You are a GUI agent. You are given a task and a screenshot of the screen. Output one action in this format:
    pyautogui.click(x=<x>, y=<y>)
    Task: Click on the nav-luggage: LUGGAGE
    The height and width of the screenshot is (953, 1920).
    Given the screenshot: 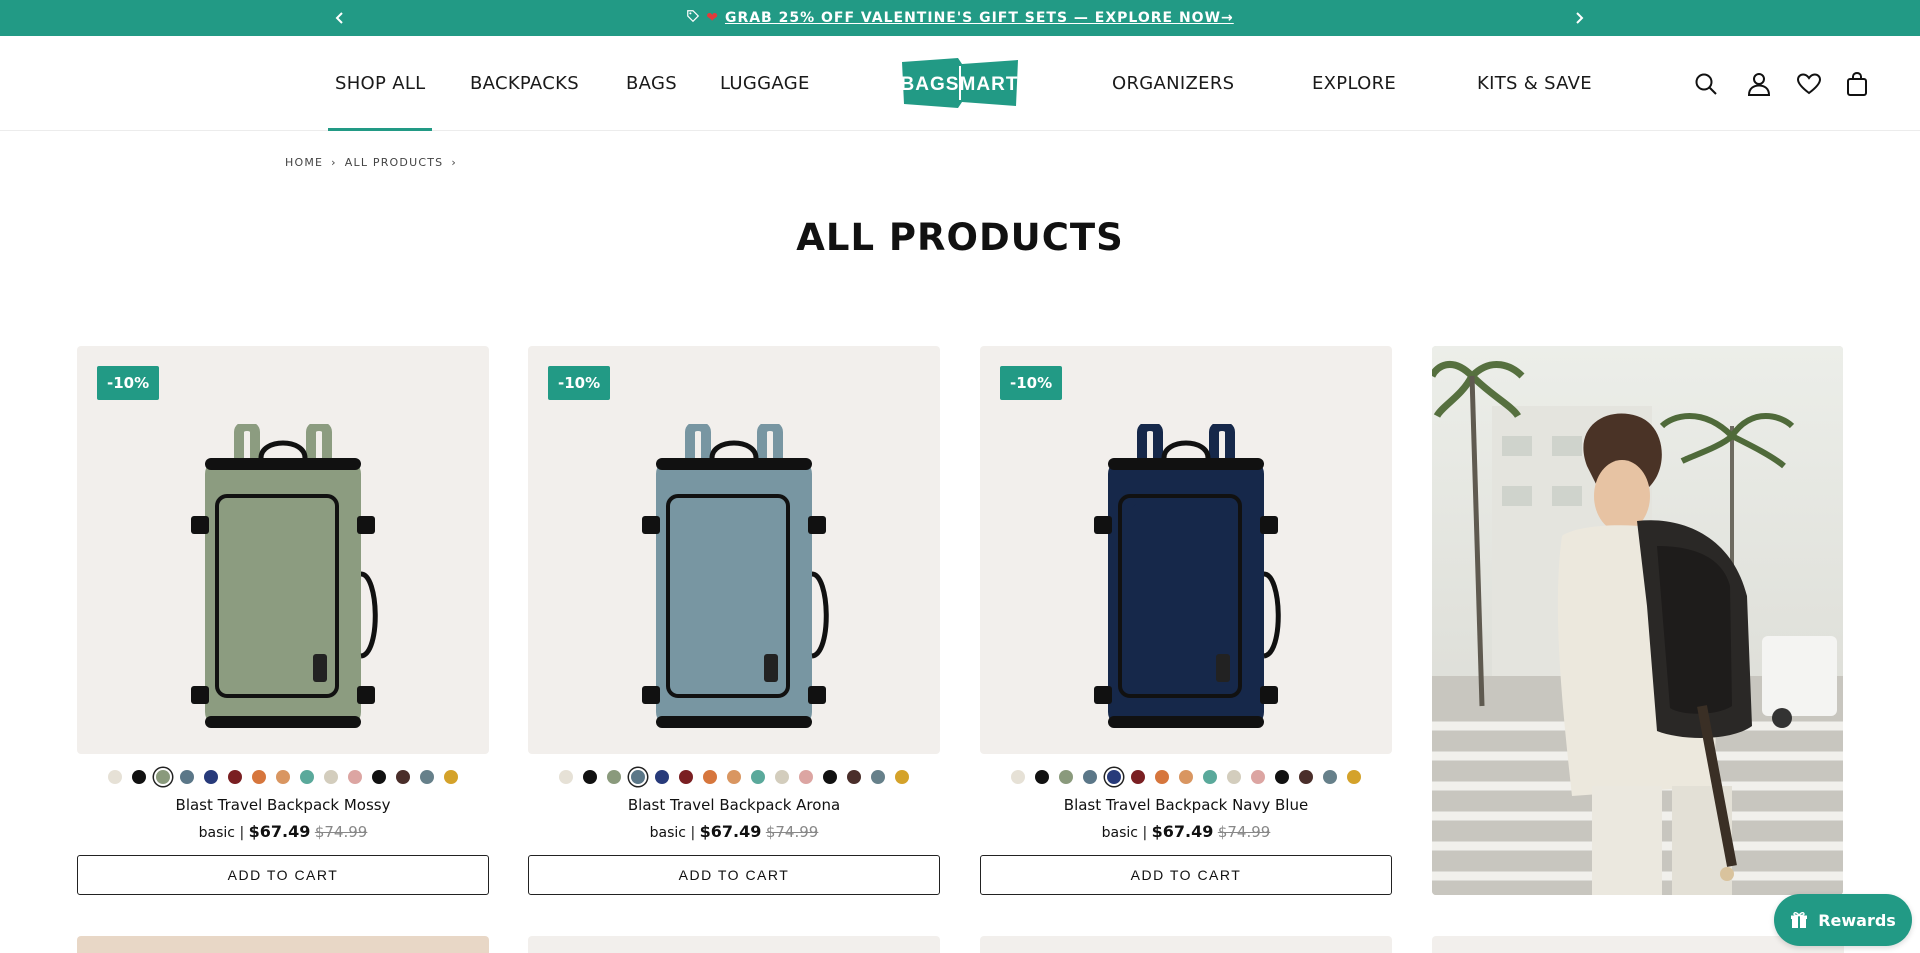 What is the action you would take?
    pyautogui.click(x=765, y=83)
    